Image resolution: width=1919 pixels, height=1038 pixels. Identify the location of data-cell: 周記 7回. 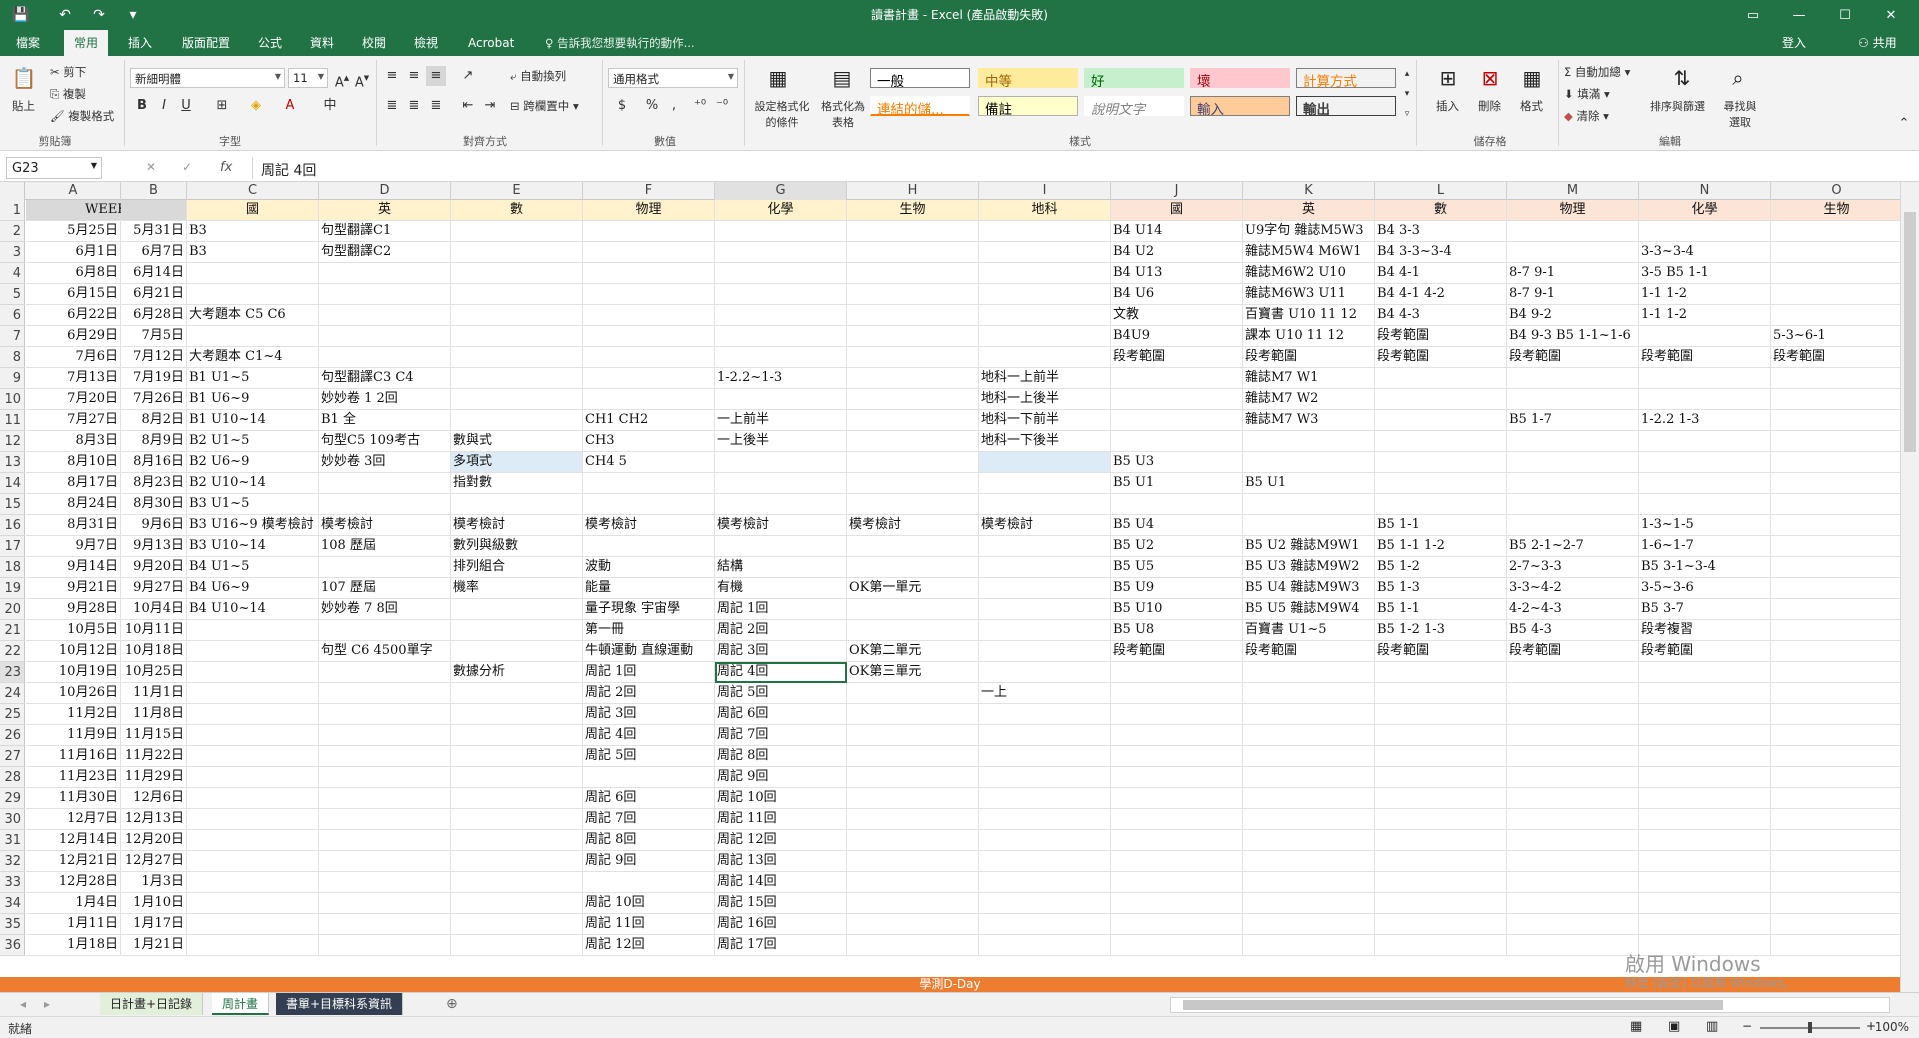
(781, 735).